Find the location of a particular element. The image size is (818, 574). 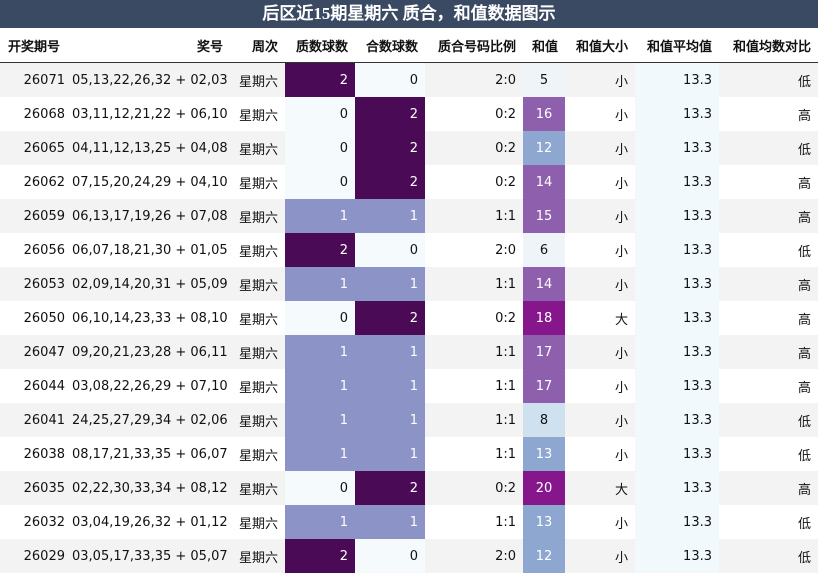

cell-numbers: 03,08,22,26,29 + 07,10 is located at coordinates (151, 386).